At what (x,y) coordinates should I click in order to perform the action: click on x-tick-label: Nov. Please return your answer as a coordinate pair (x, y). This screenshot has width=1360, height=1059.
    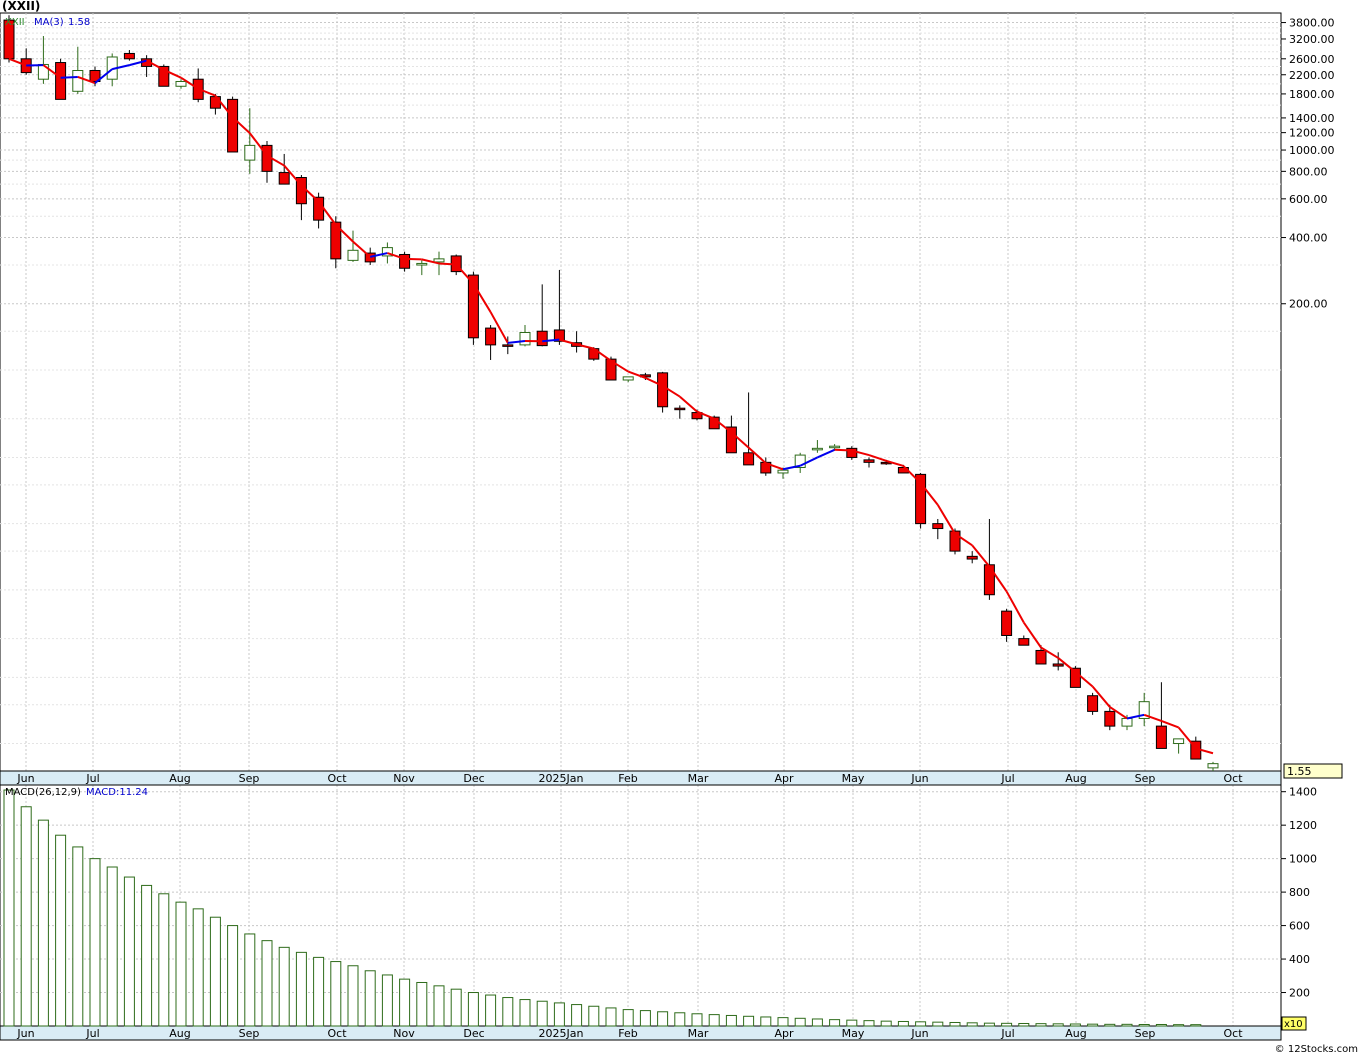
    Looking at the image, I should click on (404, 1033).